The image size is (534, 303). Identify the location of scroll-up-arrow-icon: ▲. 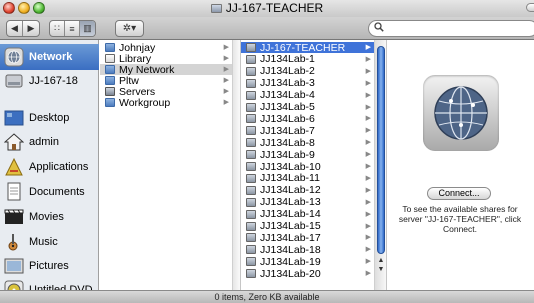
(381, 260).